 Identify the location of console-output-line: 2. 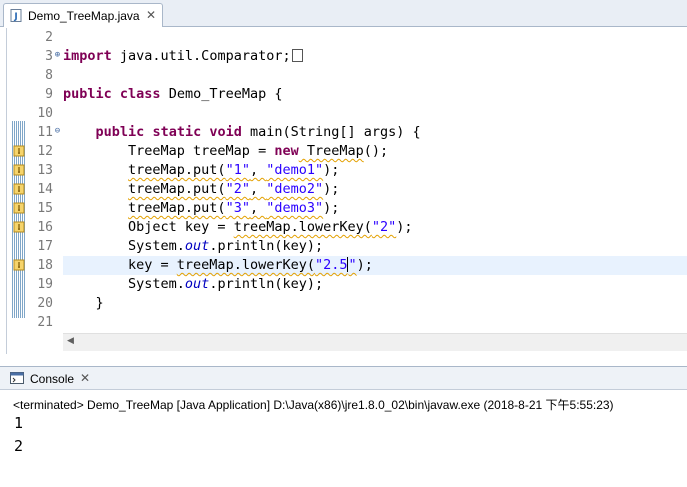
(19, 446).